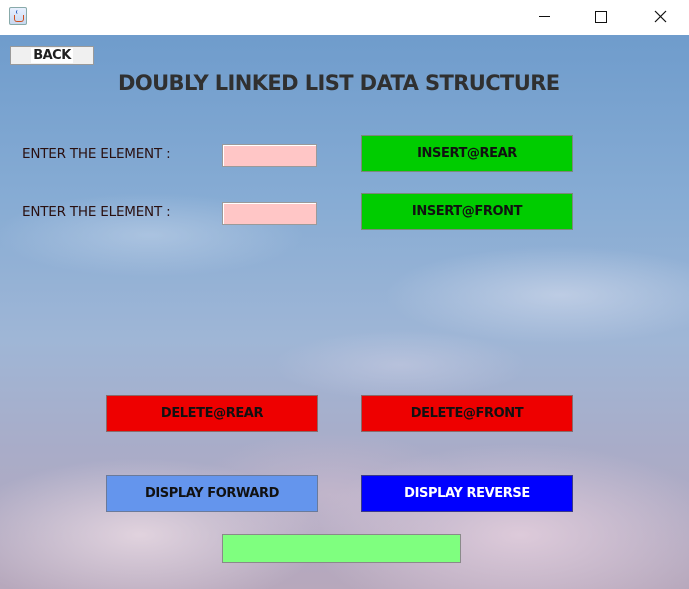 The width and height of the screenshot is (689, 589). Describe the element at coordinates (467, 211) in the screenshot. I see `insert-front-button: INSERT@FRONT` at that location.